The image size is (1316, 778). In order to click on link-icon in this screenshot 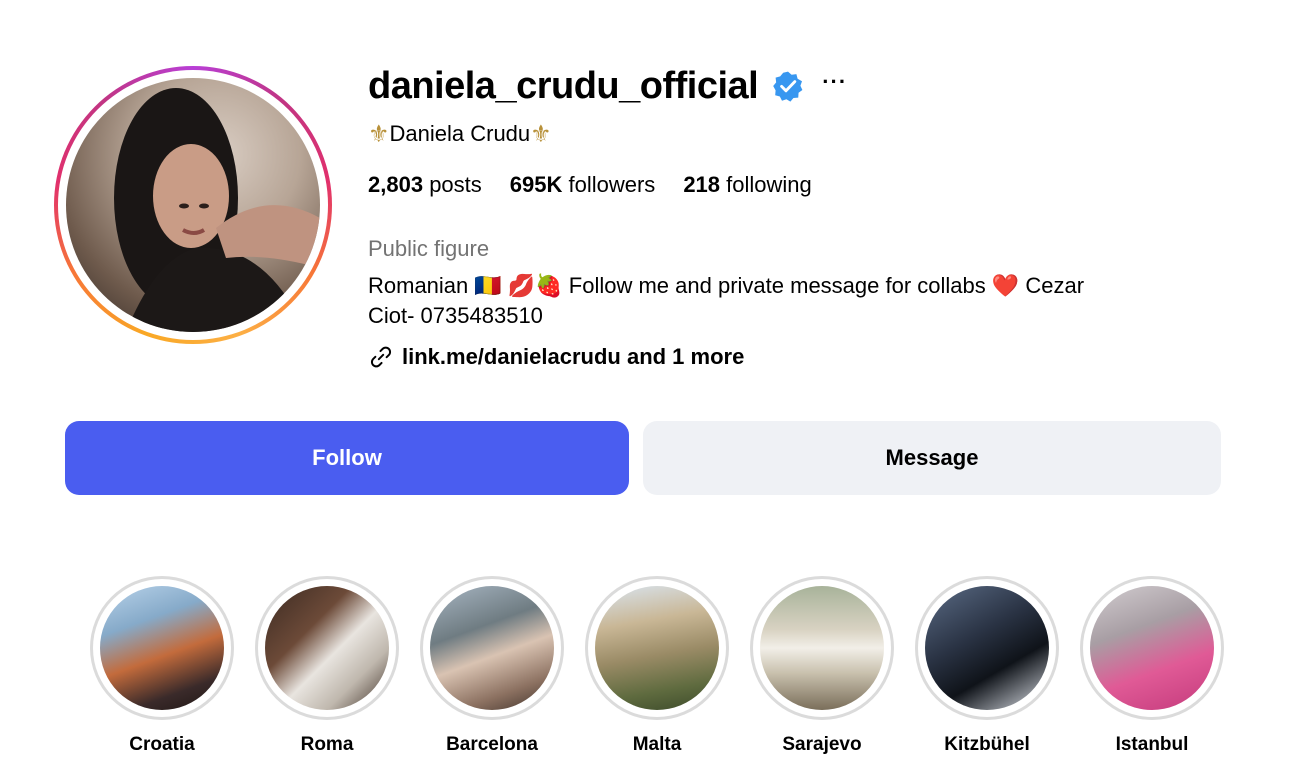, I will do `click(381, 357)`.